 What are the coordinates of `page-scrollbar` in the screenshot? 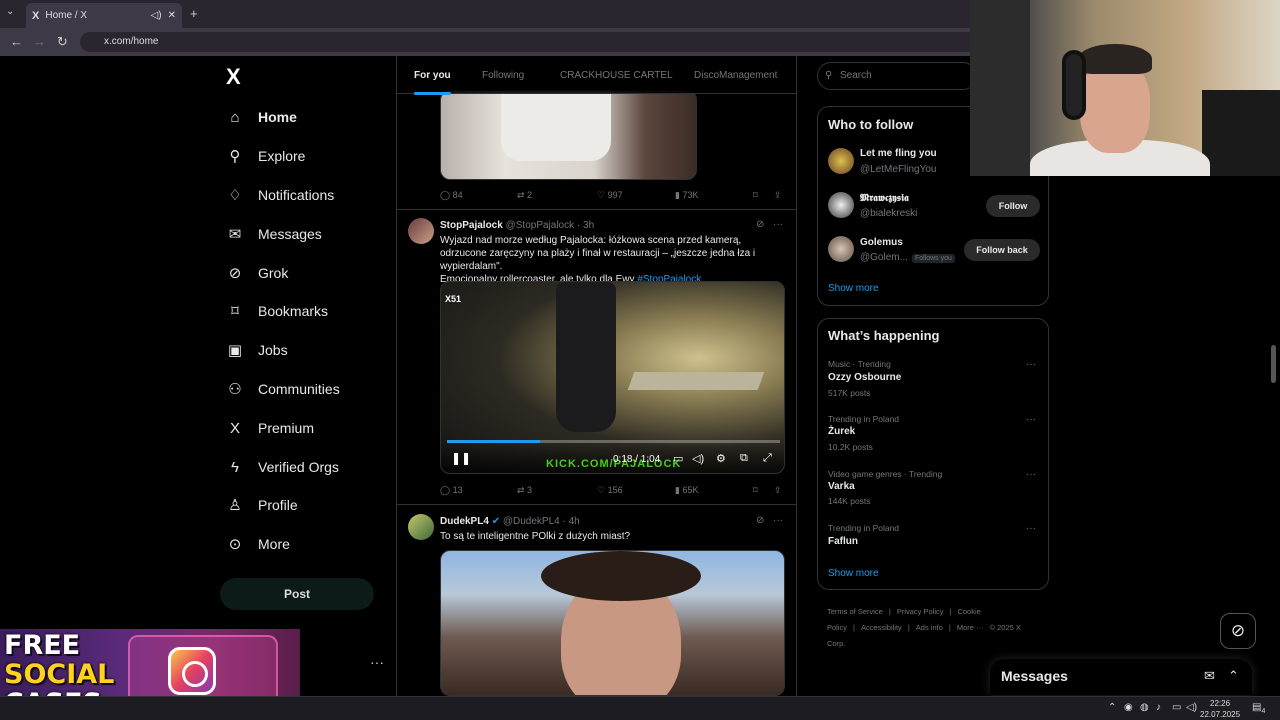 It's located at (1273, 364).